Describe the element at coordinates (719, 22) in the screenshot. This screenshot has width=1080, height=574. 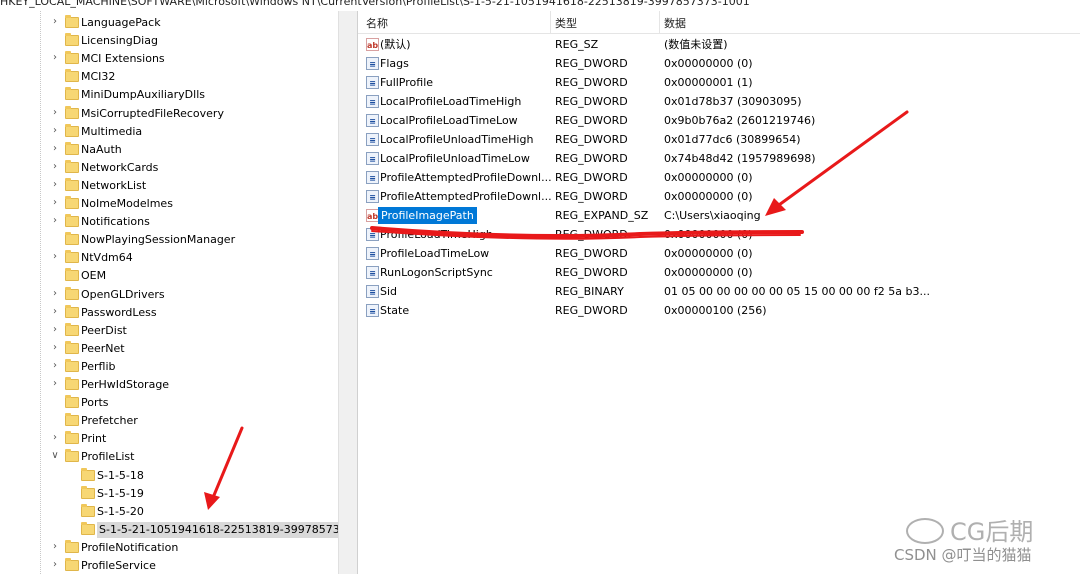
I see `list-header: 名称 类型 数据` at that location.